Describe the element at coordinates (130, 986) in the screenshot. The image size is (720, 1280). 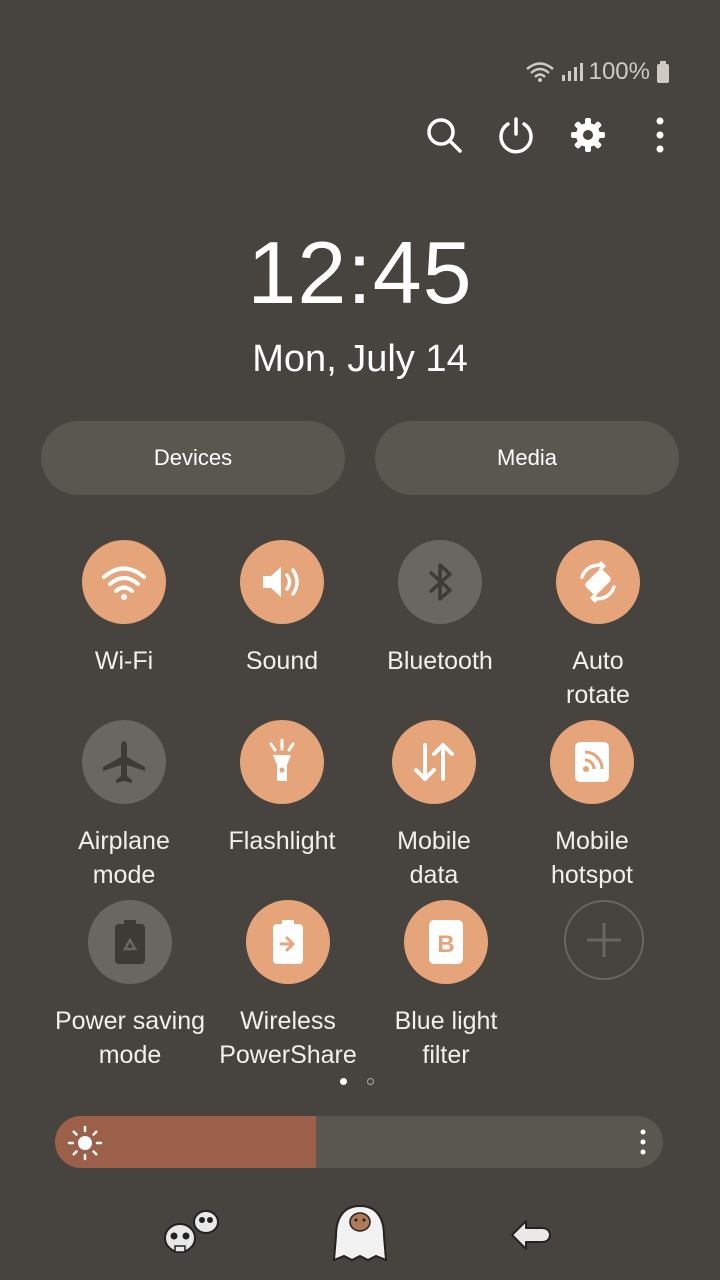
I see `tile-power-saving: Power saving mode` at that location.